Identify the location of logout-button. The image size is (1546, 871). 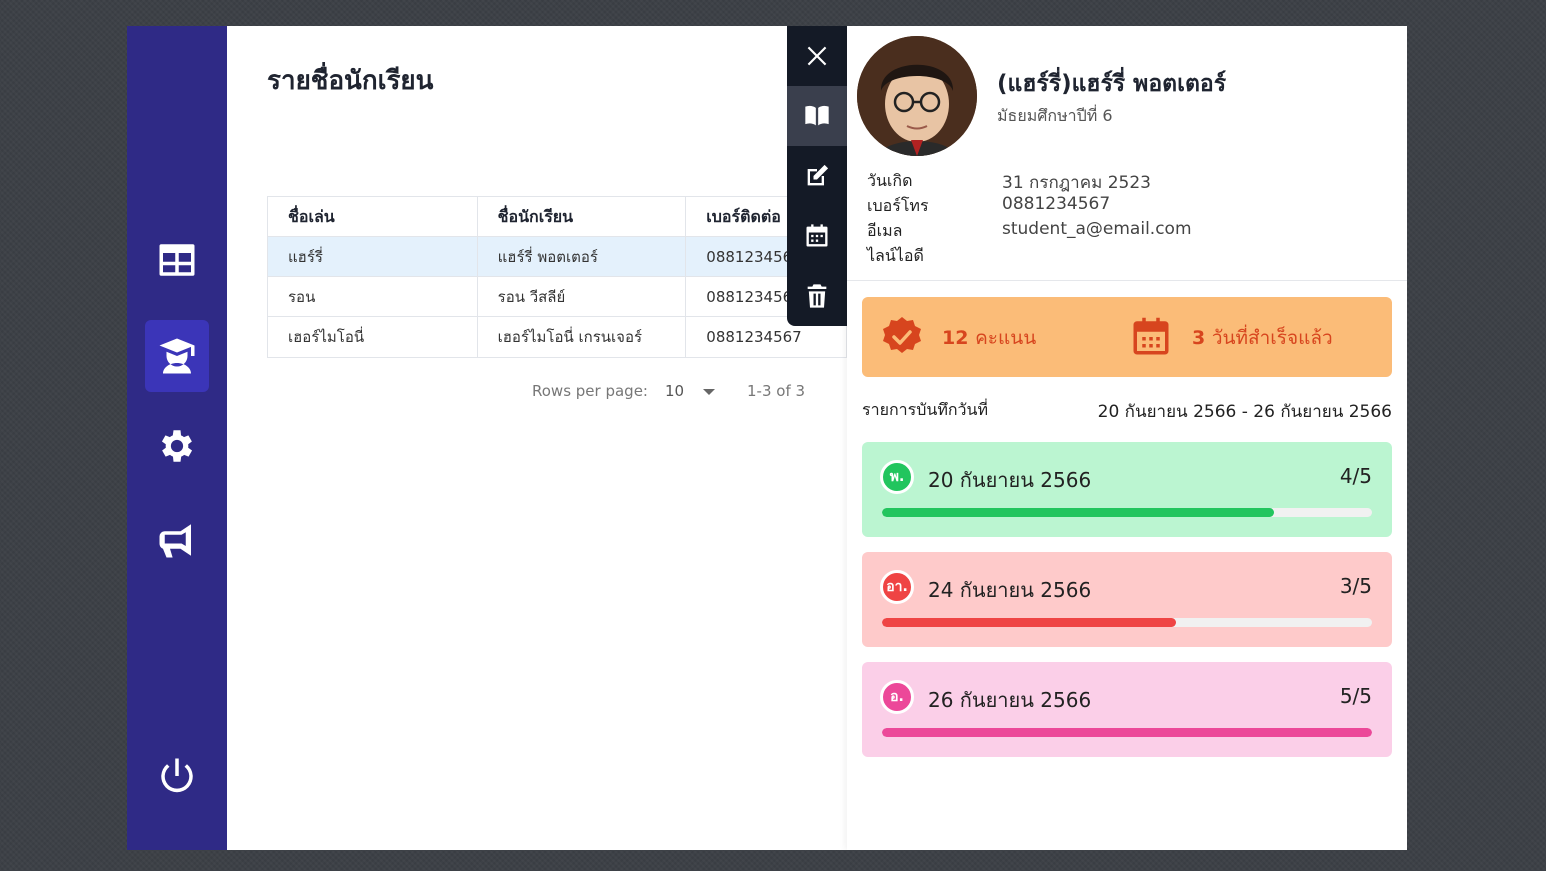
(177, 776).